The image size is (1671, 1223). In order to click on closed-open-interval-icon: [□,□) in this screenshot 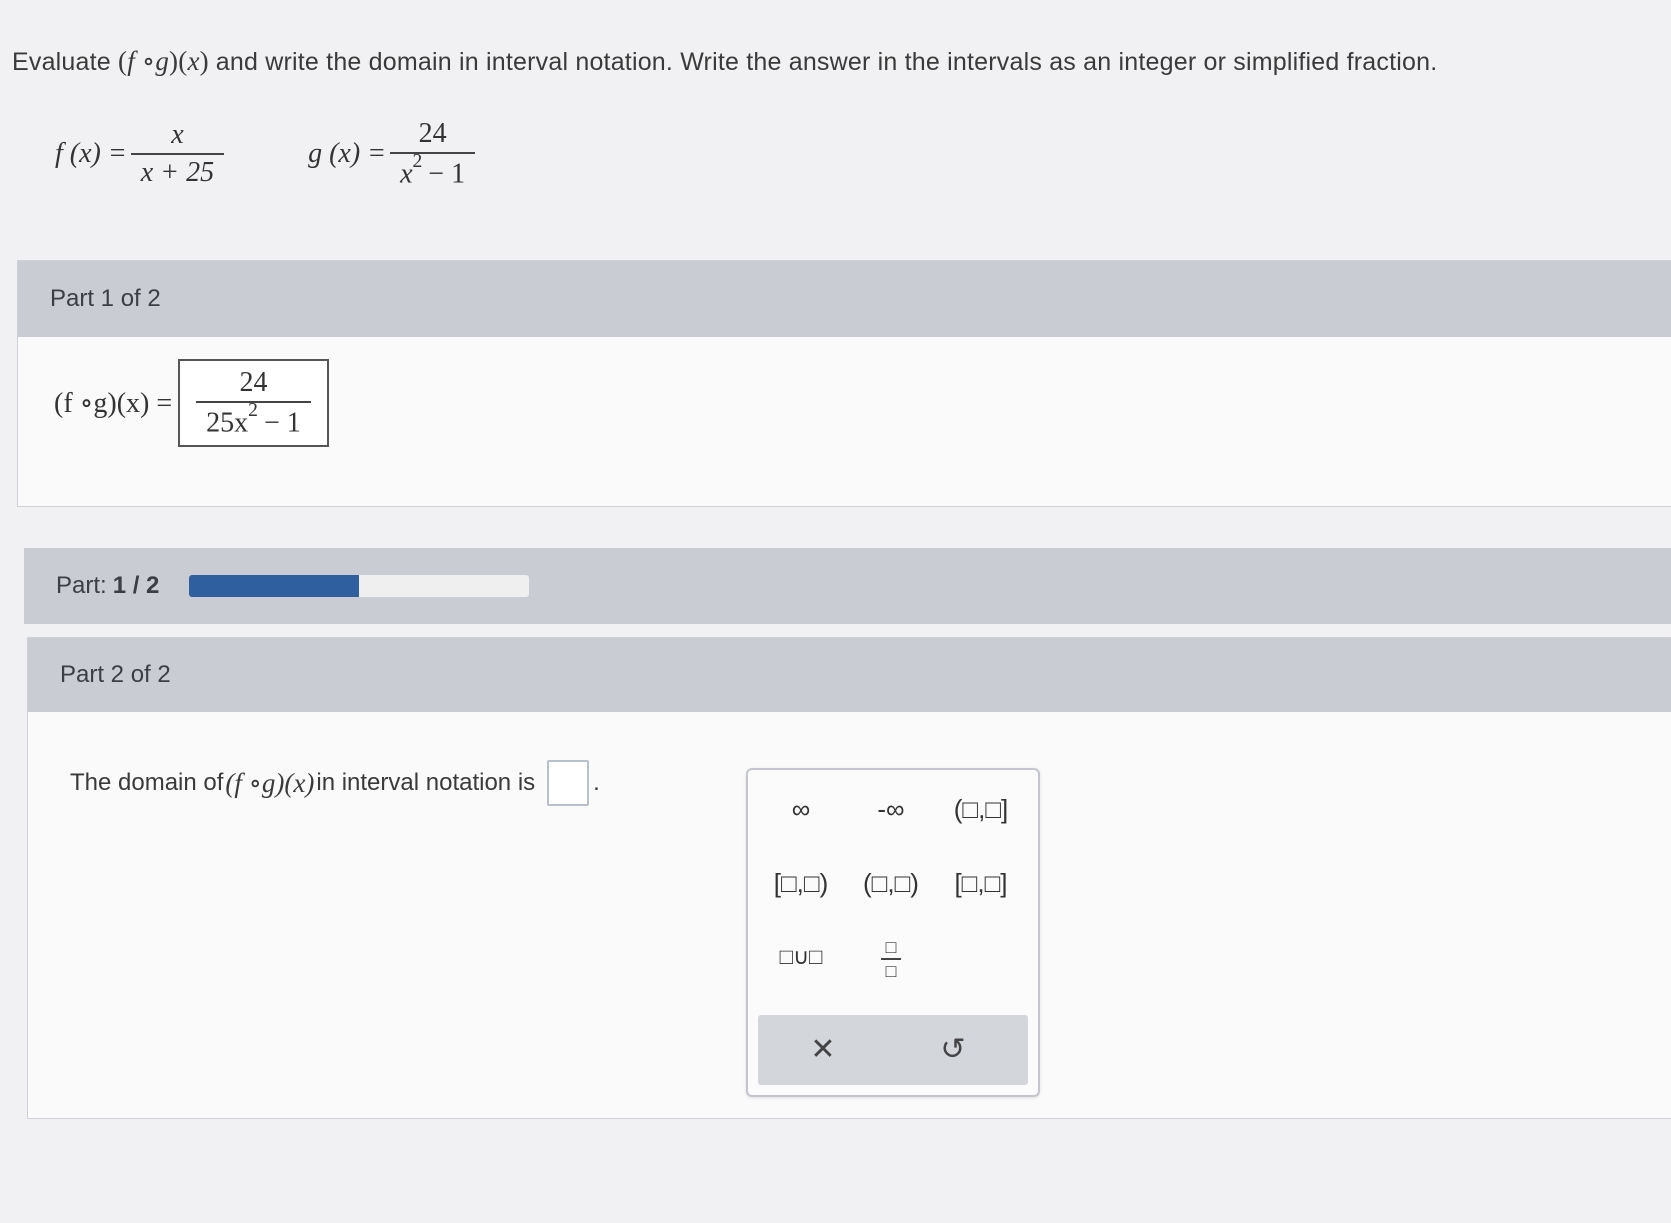, I will do `click(801, 883)`.